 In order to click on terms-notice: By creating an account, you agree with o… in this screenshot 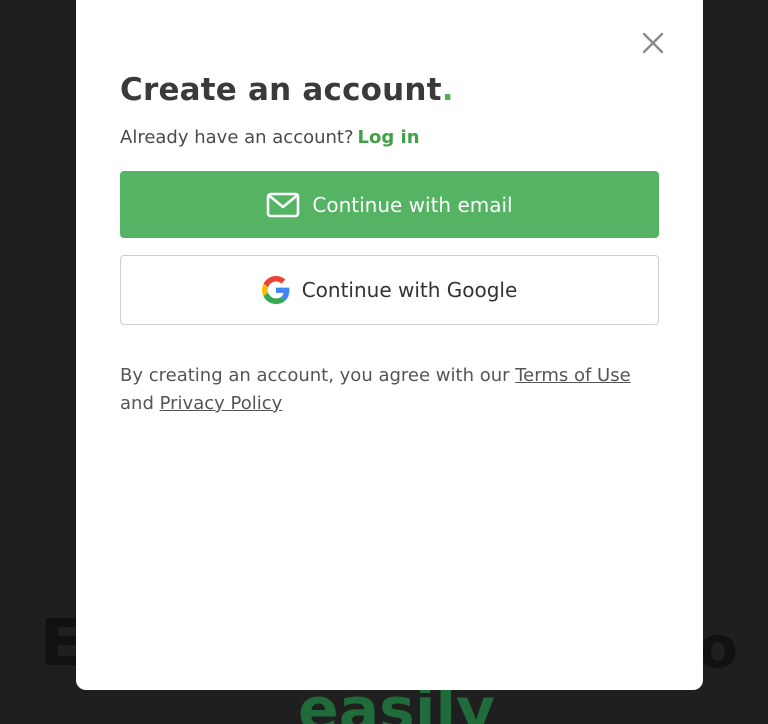, I will do `click(380, 390)`.